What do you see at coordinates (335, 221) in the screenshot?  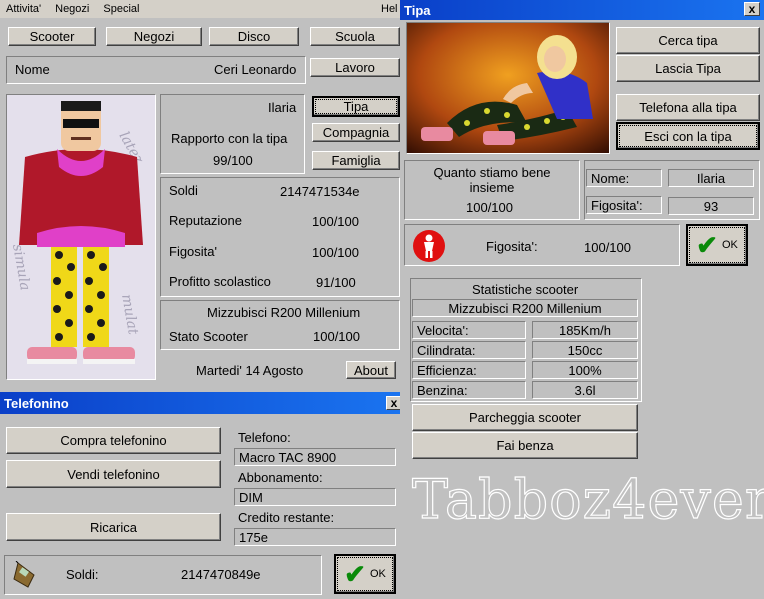 I see `reputation-value: 100/100` at bounding box center [335, 221].